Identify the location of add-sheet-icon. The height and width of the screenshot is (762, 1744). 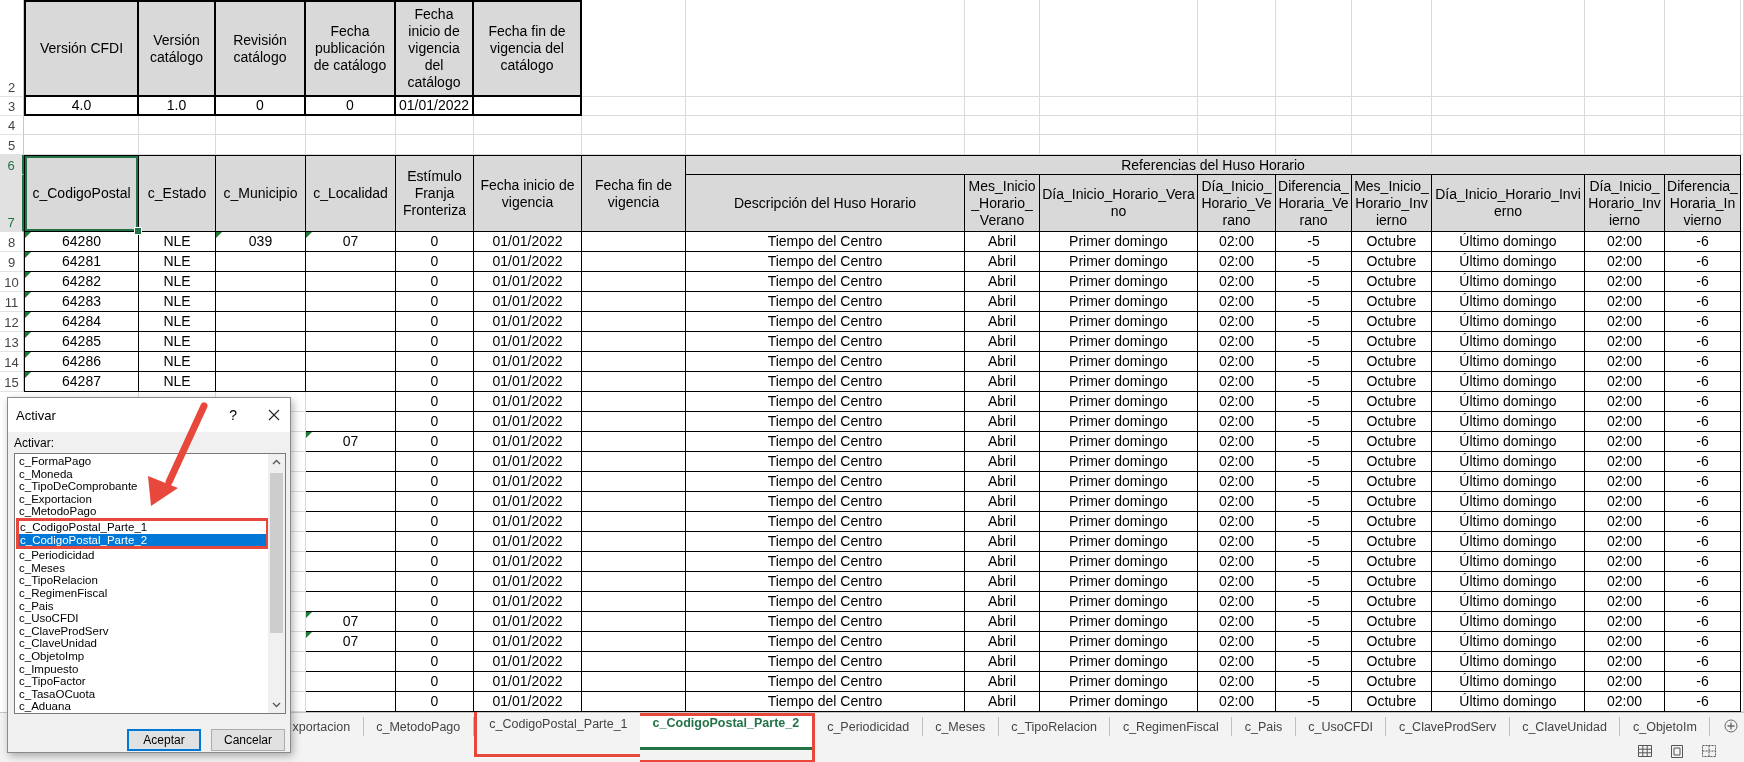
(1731, 726).